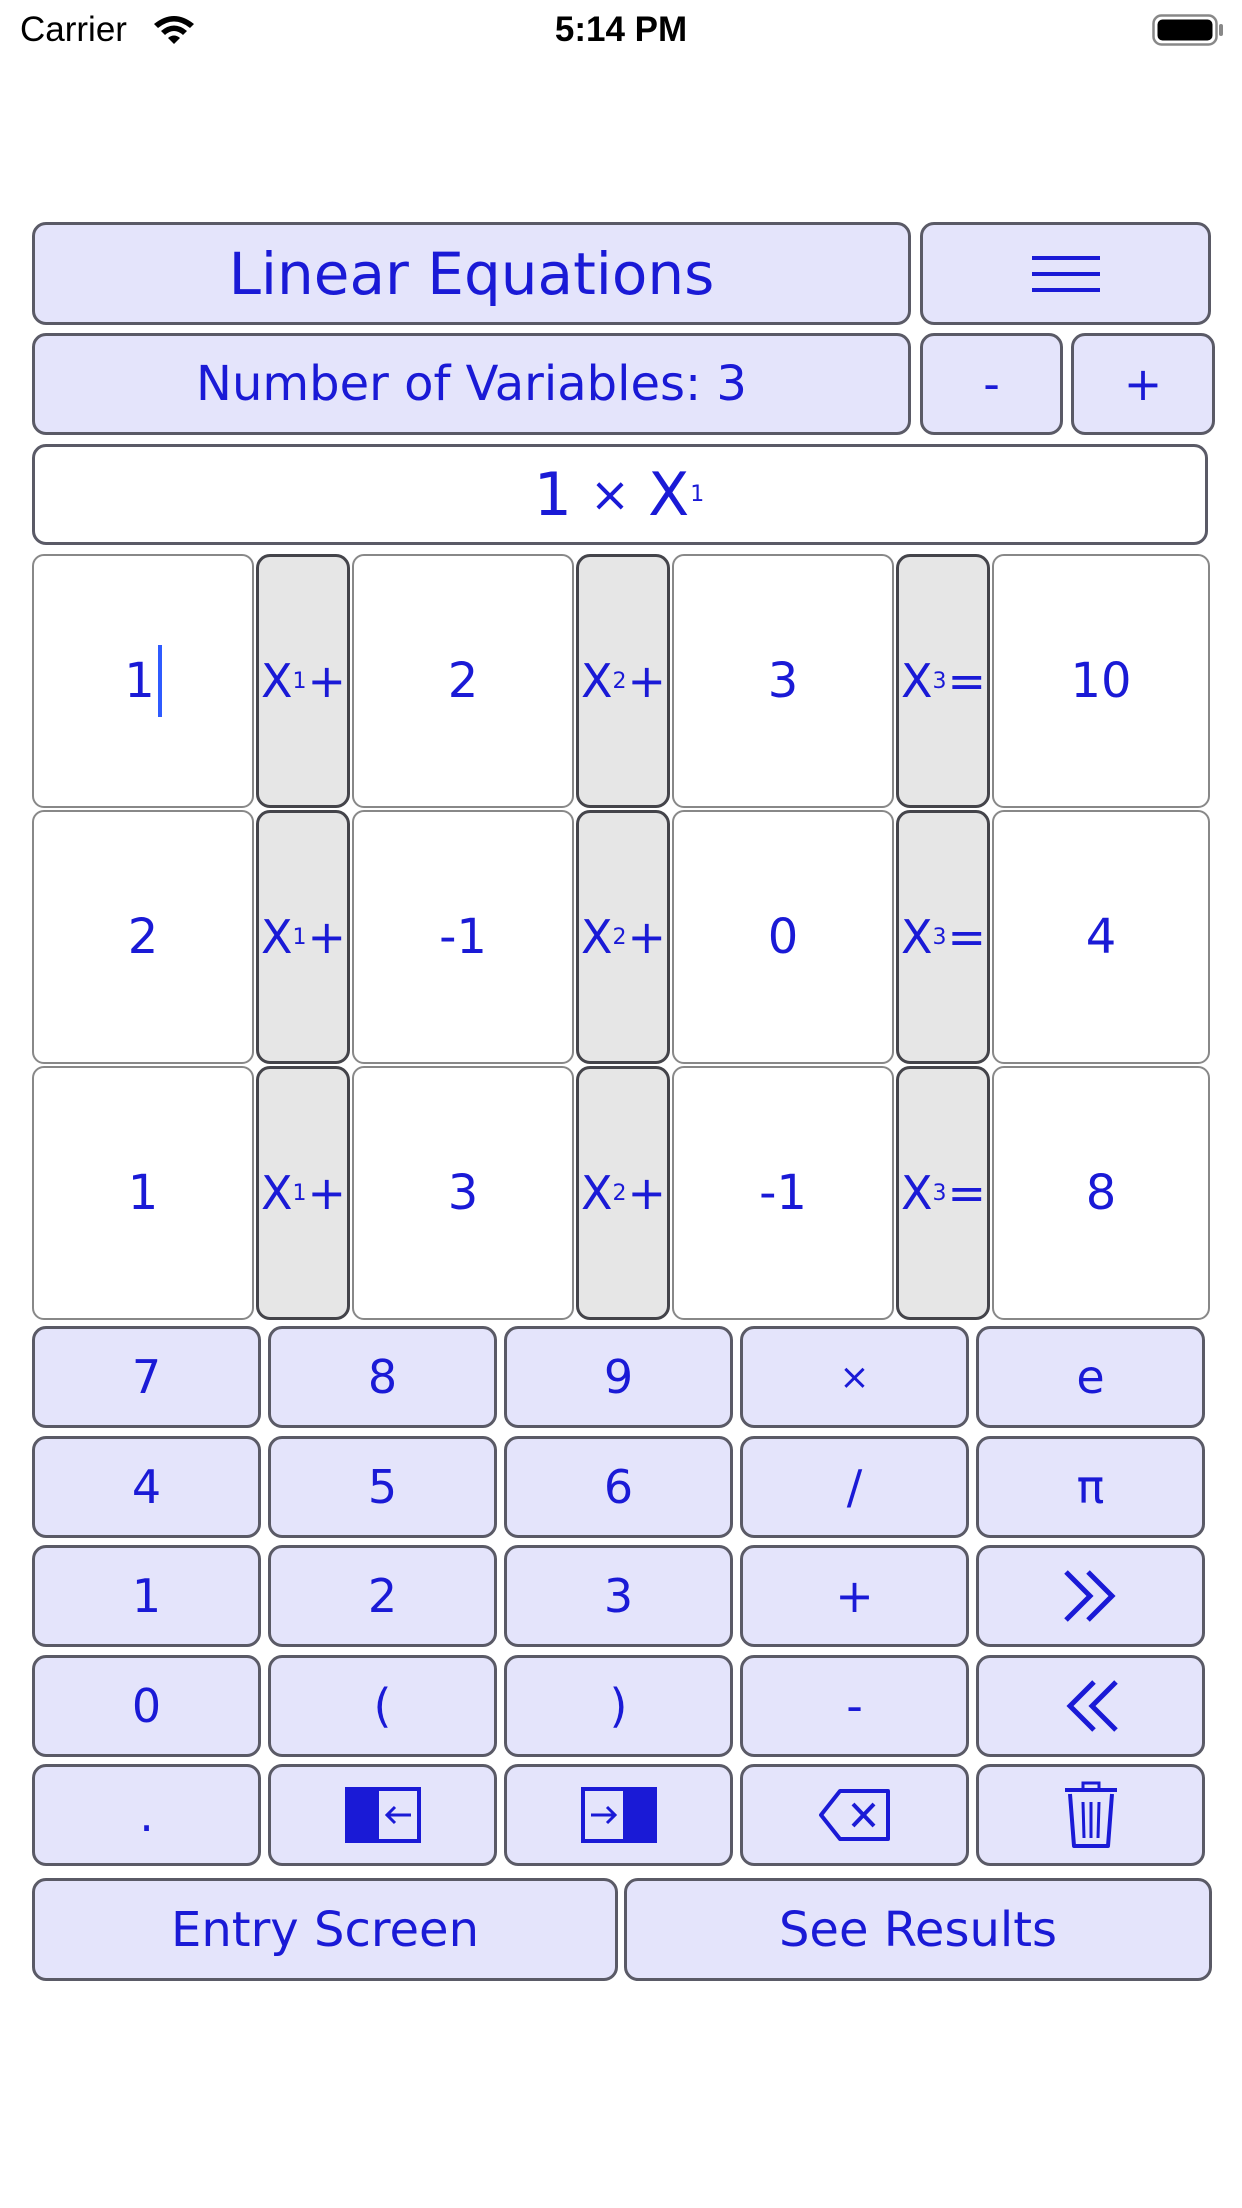 The height and width of the screenshot is (2208, 1242). What do you see at coordinates (854, 1377) in the screenshot?
I see `key-multiply: ×` at bounding box center [854, 1377].